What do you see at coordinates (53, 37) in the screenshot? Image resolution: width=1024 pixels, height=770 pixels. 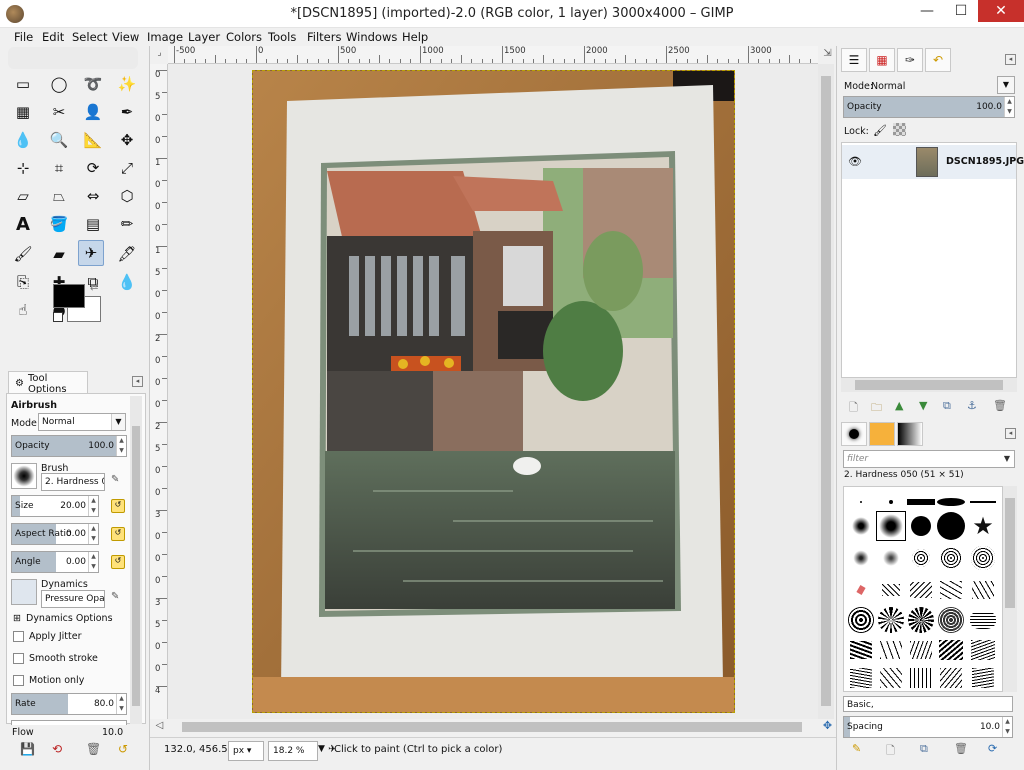 I see `menu-edit: Edit` at bounding box center [53, 37].